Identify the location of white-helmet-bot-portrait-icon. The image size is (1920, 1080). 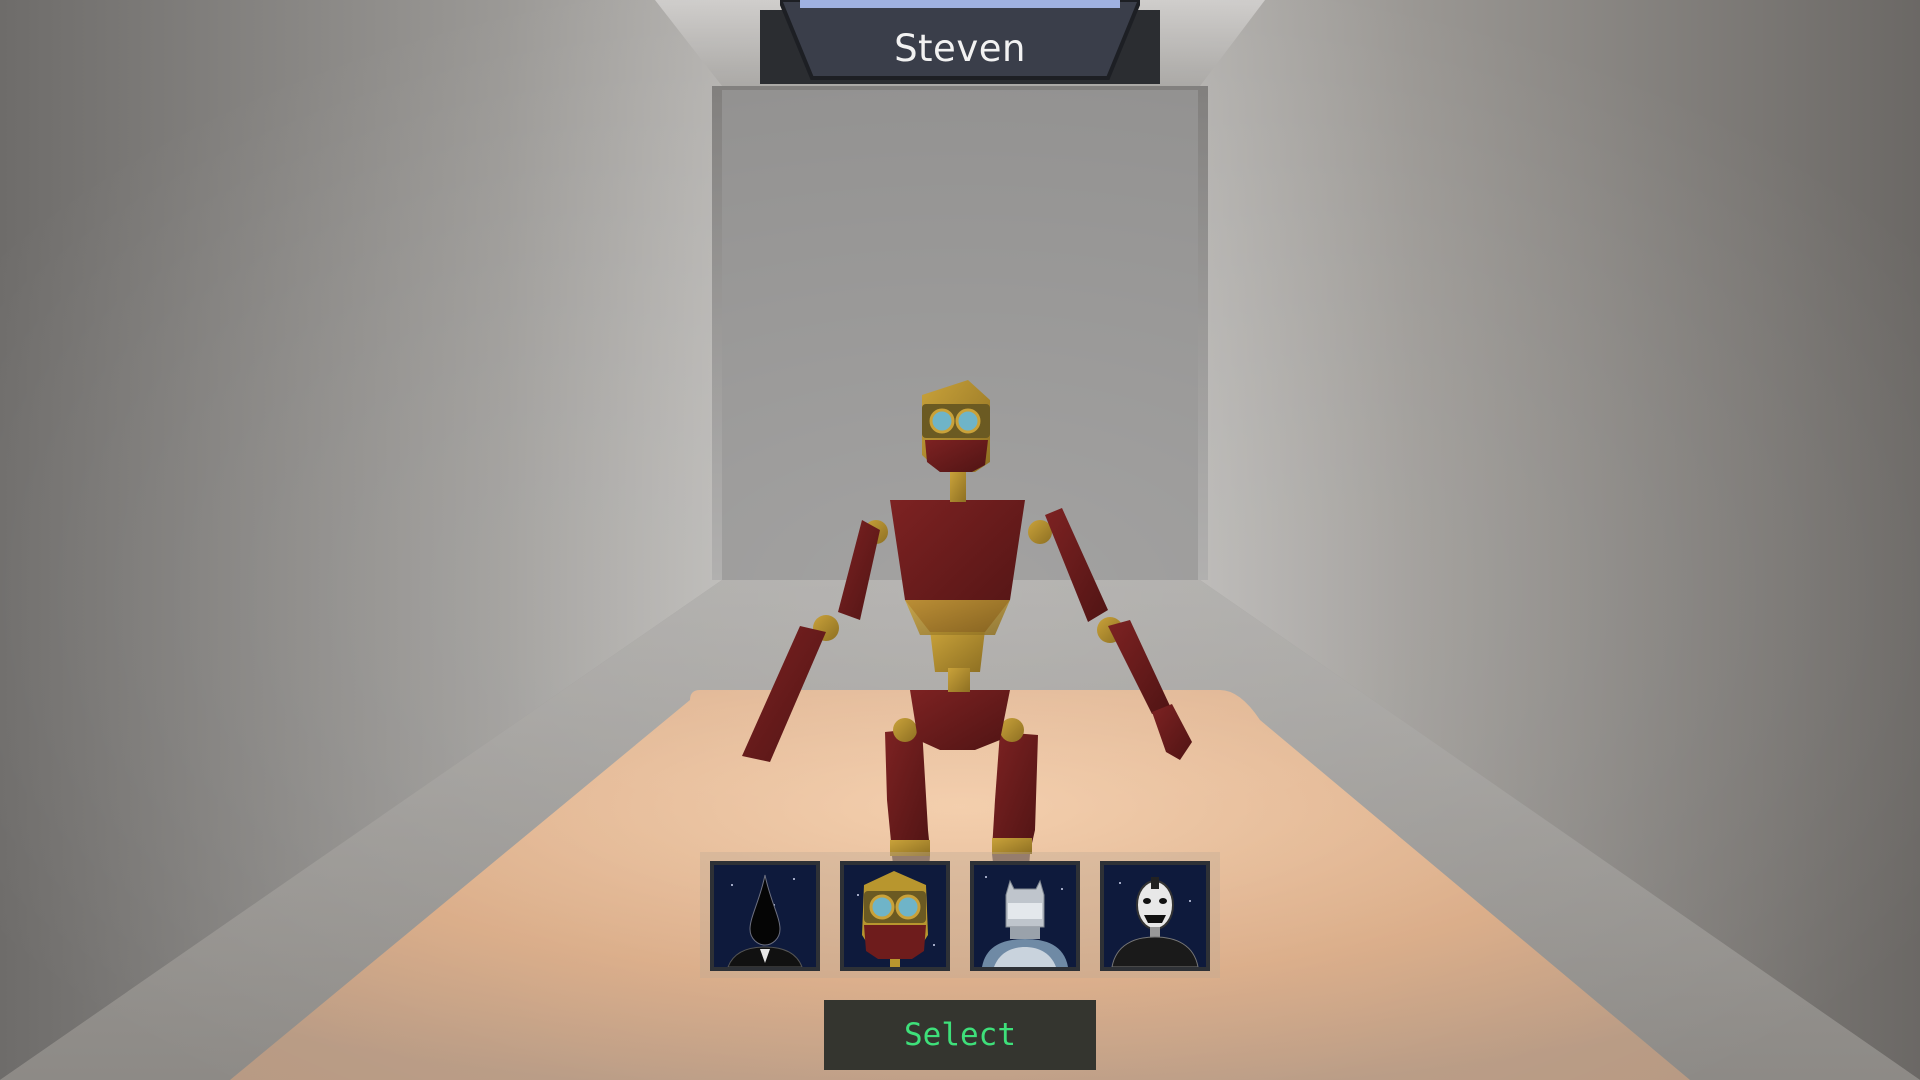
(1025, 916).